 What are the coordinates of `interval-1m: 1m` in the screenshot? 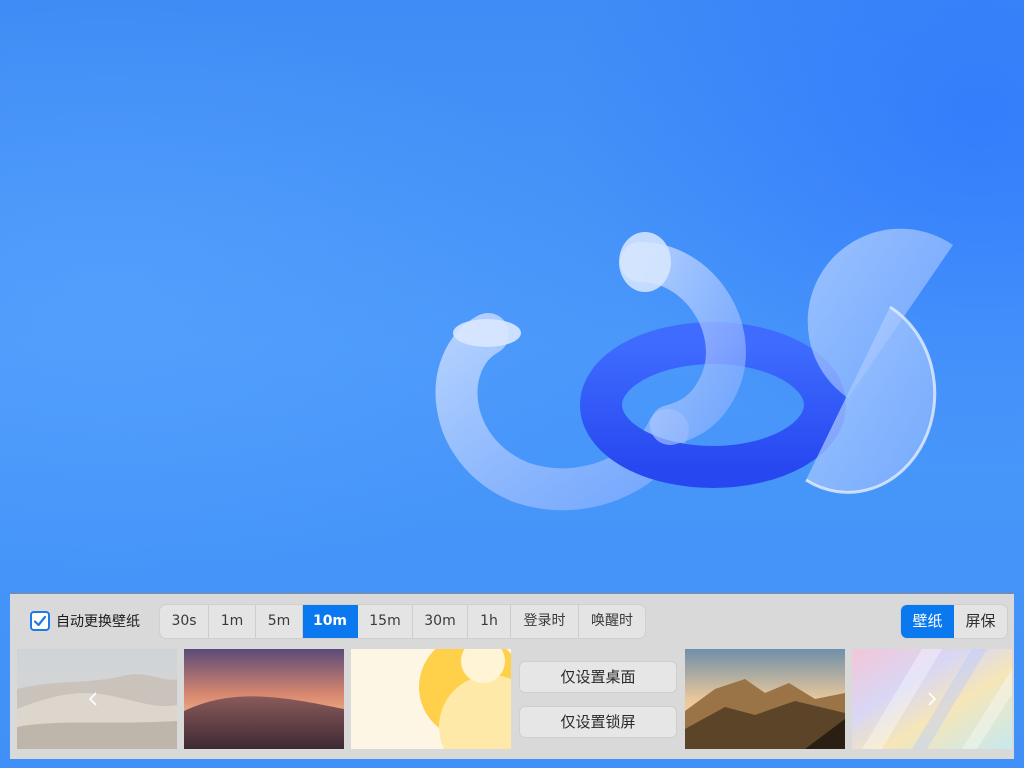 It's located at (232, 621).